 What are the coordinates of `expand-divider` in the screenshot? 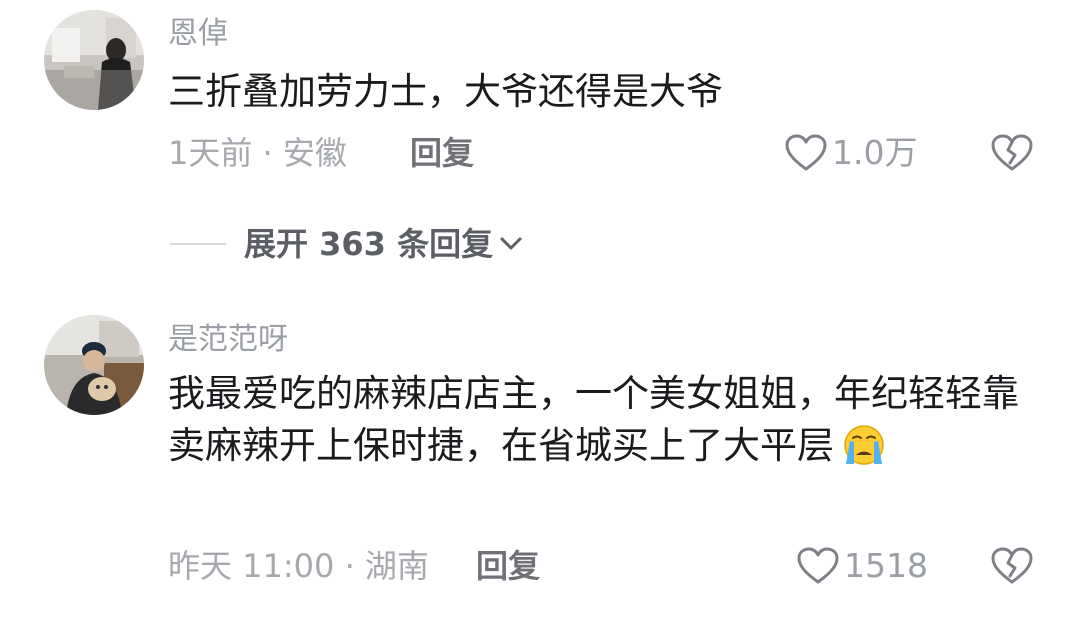 It's located at (198, 244).